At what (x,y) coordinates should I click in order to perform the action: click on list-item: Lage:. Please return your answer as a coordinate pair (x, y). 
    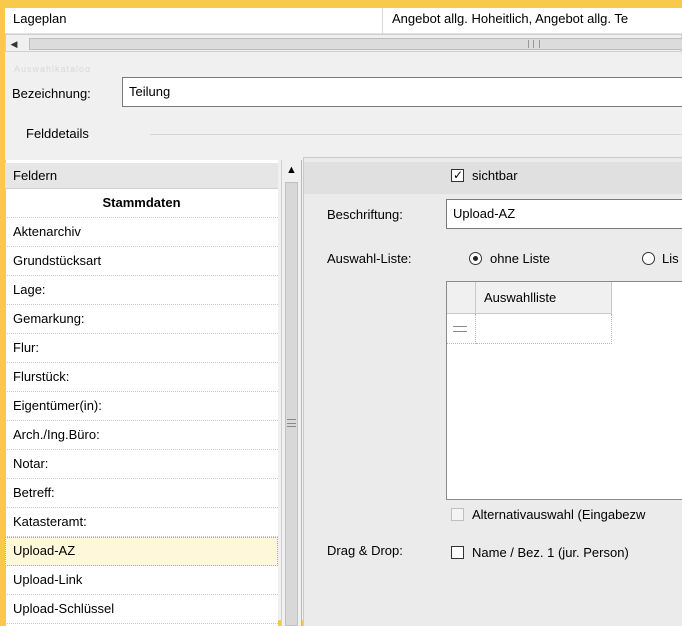
    Looking at the image, I should click on (141, 290).